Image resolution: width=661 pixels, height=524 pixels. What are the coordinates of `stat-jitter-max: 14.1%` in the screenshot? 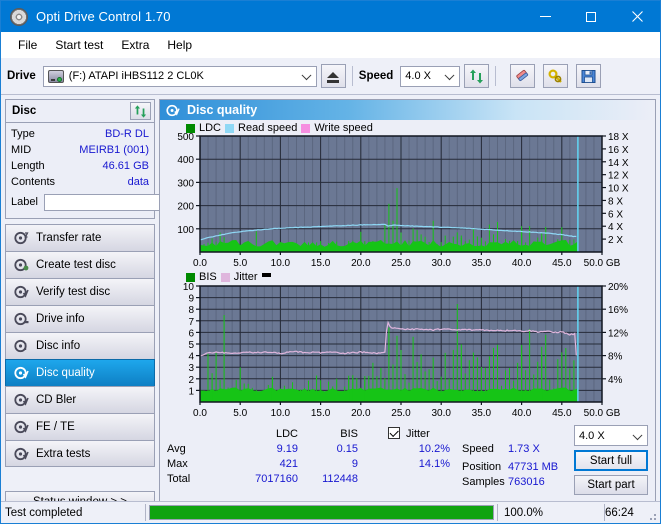 It's located at (434, 464).